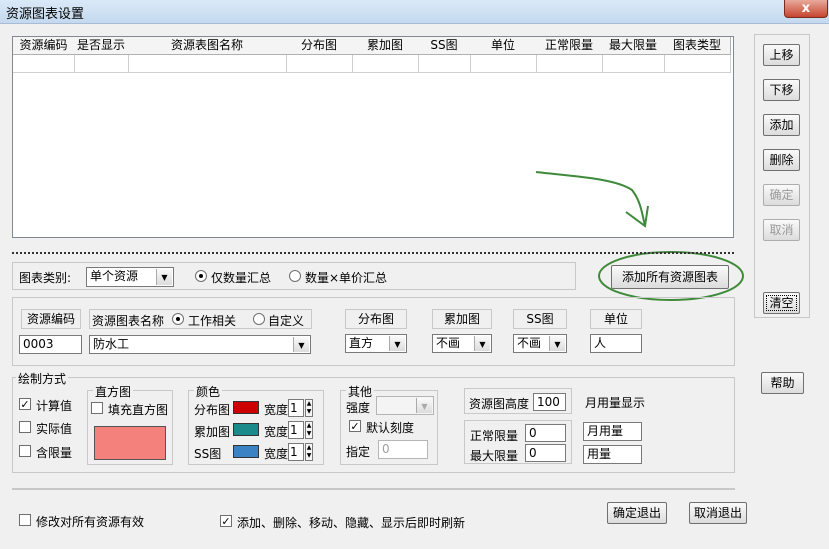 Image resolution: width=829 pixels, height=549 pixels. What do you see at coordinates (241, 277) in the screenshot?
I see `radio-quantity-only-label: 仅数量汇总` at bounding box center [241, 277].